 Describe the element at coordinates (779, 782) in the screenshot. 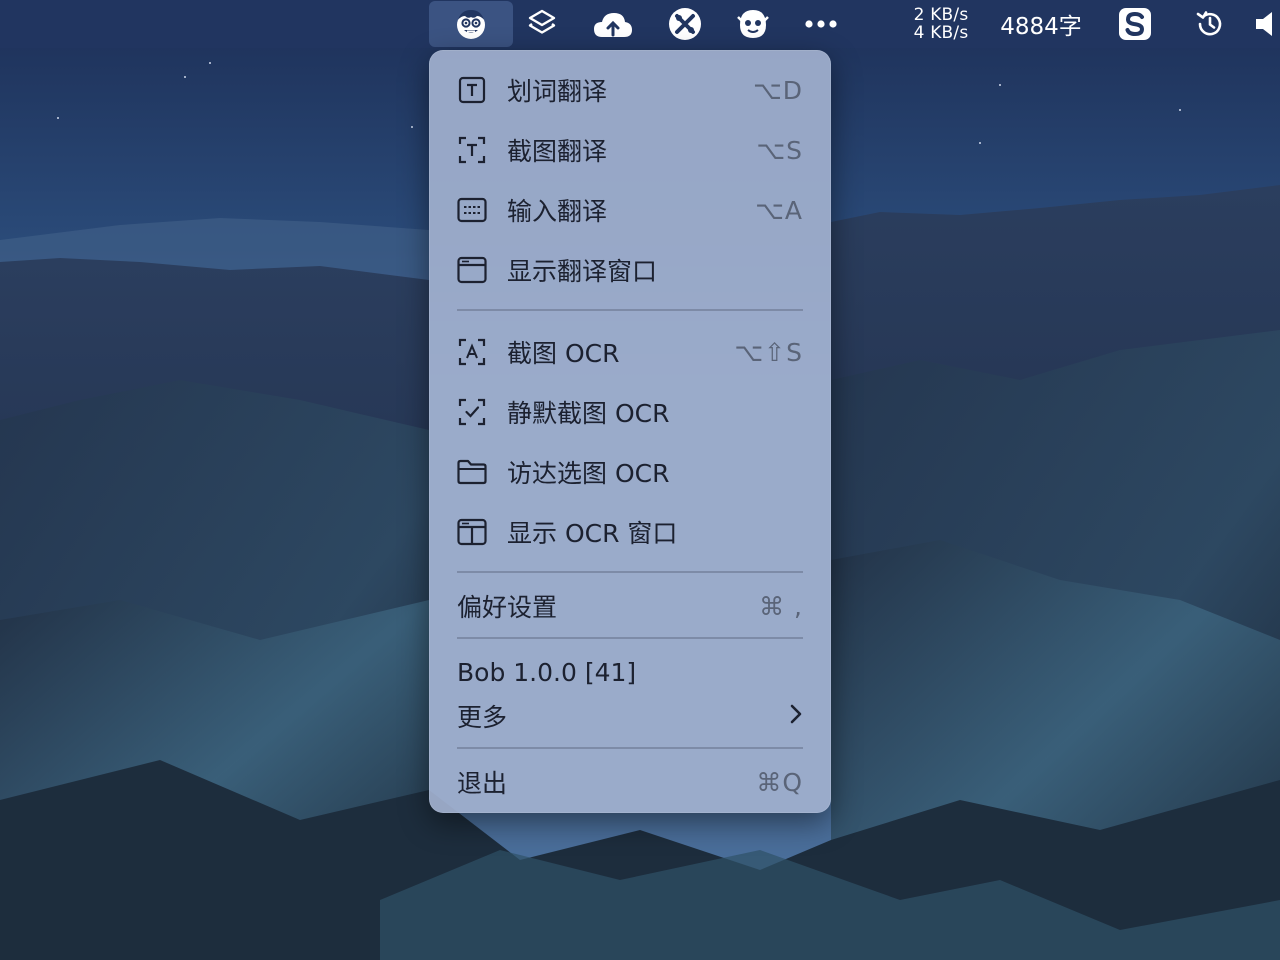

I see `menu-item-shortcut: ⌘Q` at that location.